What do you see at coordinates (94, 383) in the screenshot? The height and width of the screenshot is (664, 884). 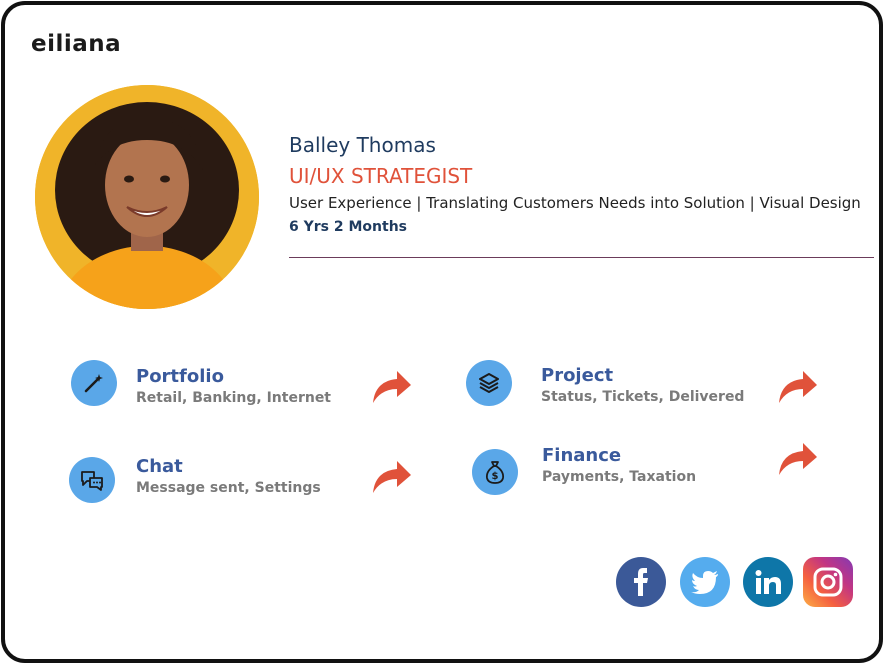 I see `magic-wand-icon` at bounding box center [94, 383].